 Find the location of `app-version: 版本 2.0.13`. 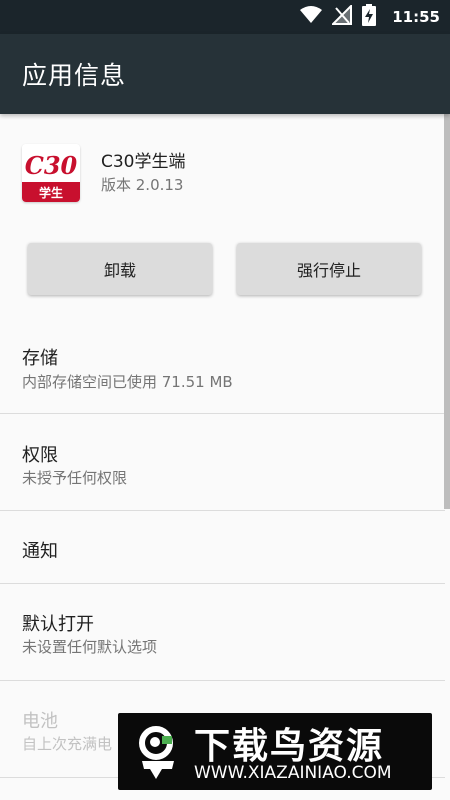

app-version: 版本 2.0.13 is located at coordinates (142, 185).